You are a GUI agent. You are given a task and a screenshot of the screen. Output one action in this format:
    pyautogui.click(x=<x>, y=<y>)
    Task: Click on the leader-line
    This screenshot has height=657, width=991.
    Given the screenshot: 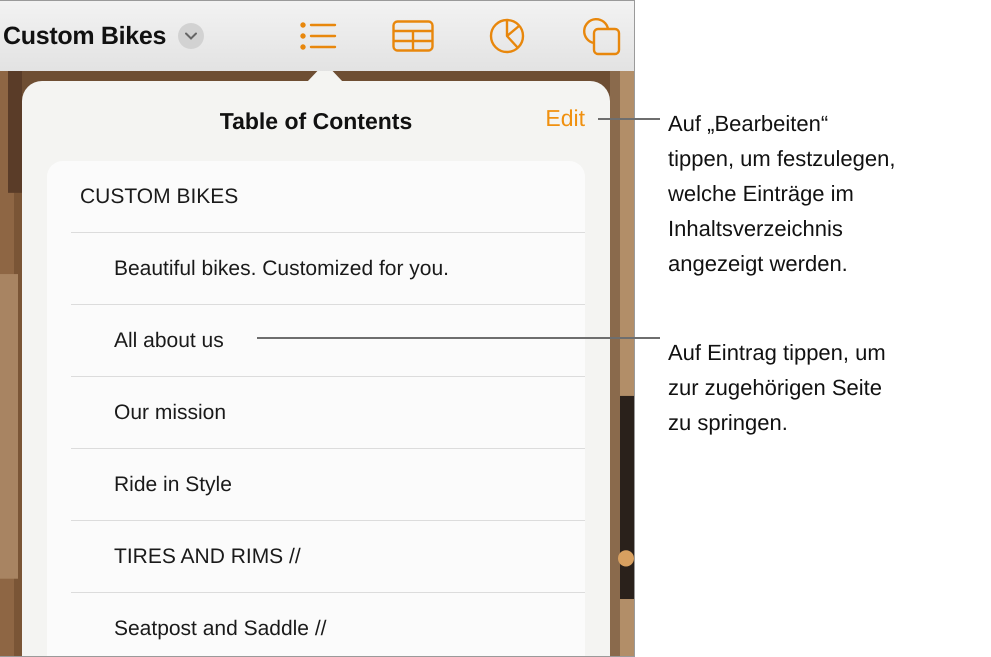 What is the action you would take?
    pyautogui.click(x=629, y=119)
    